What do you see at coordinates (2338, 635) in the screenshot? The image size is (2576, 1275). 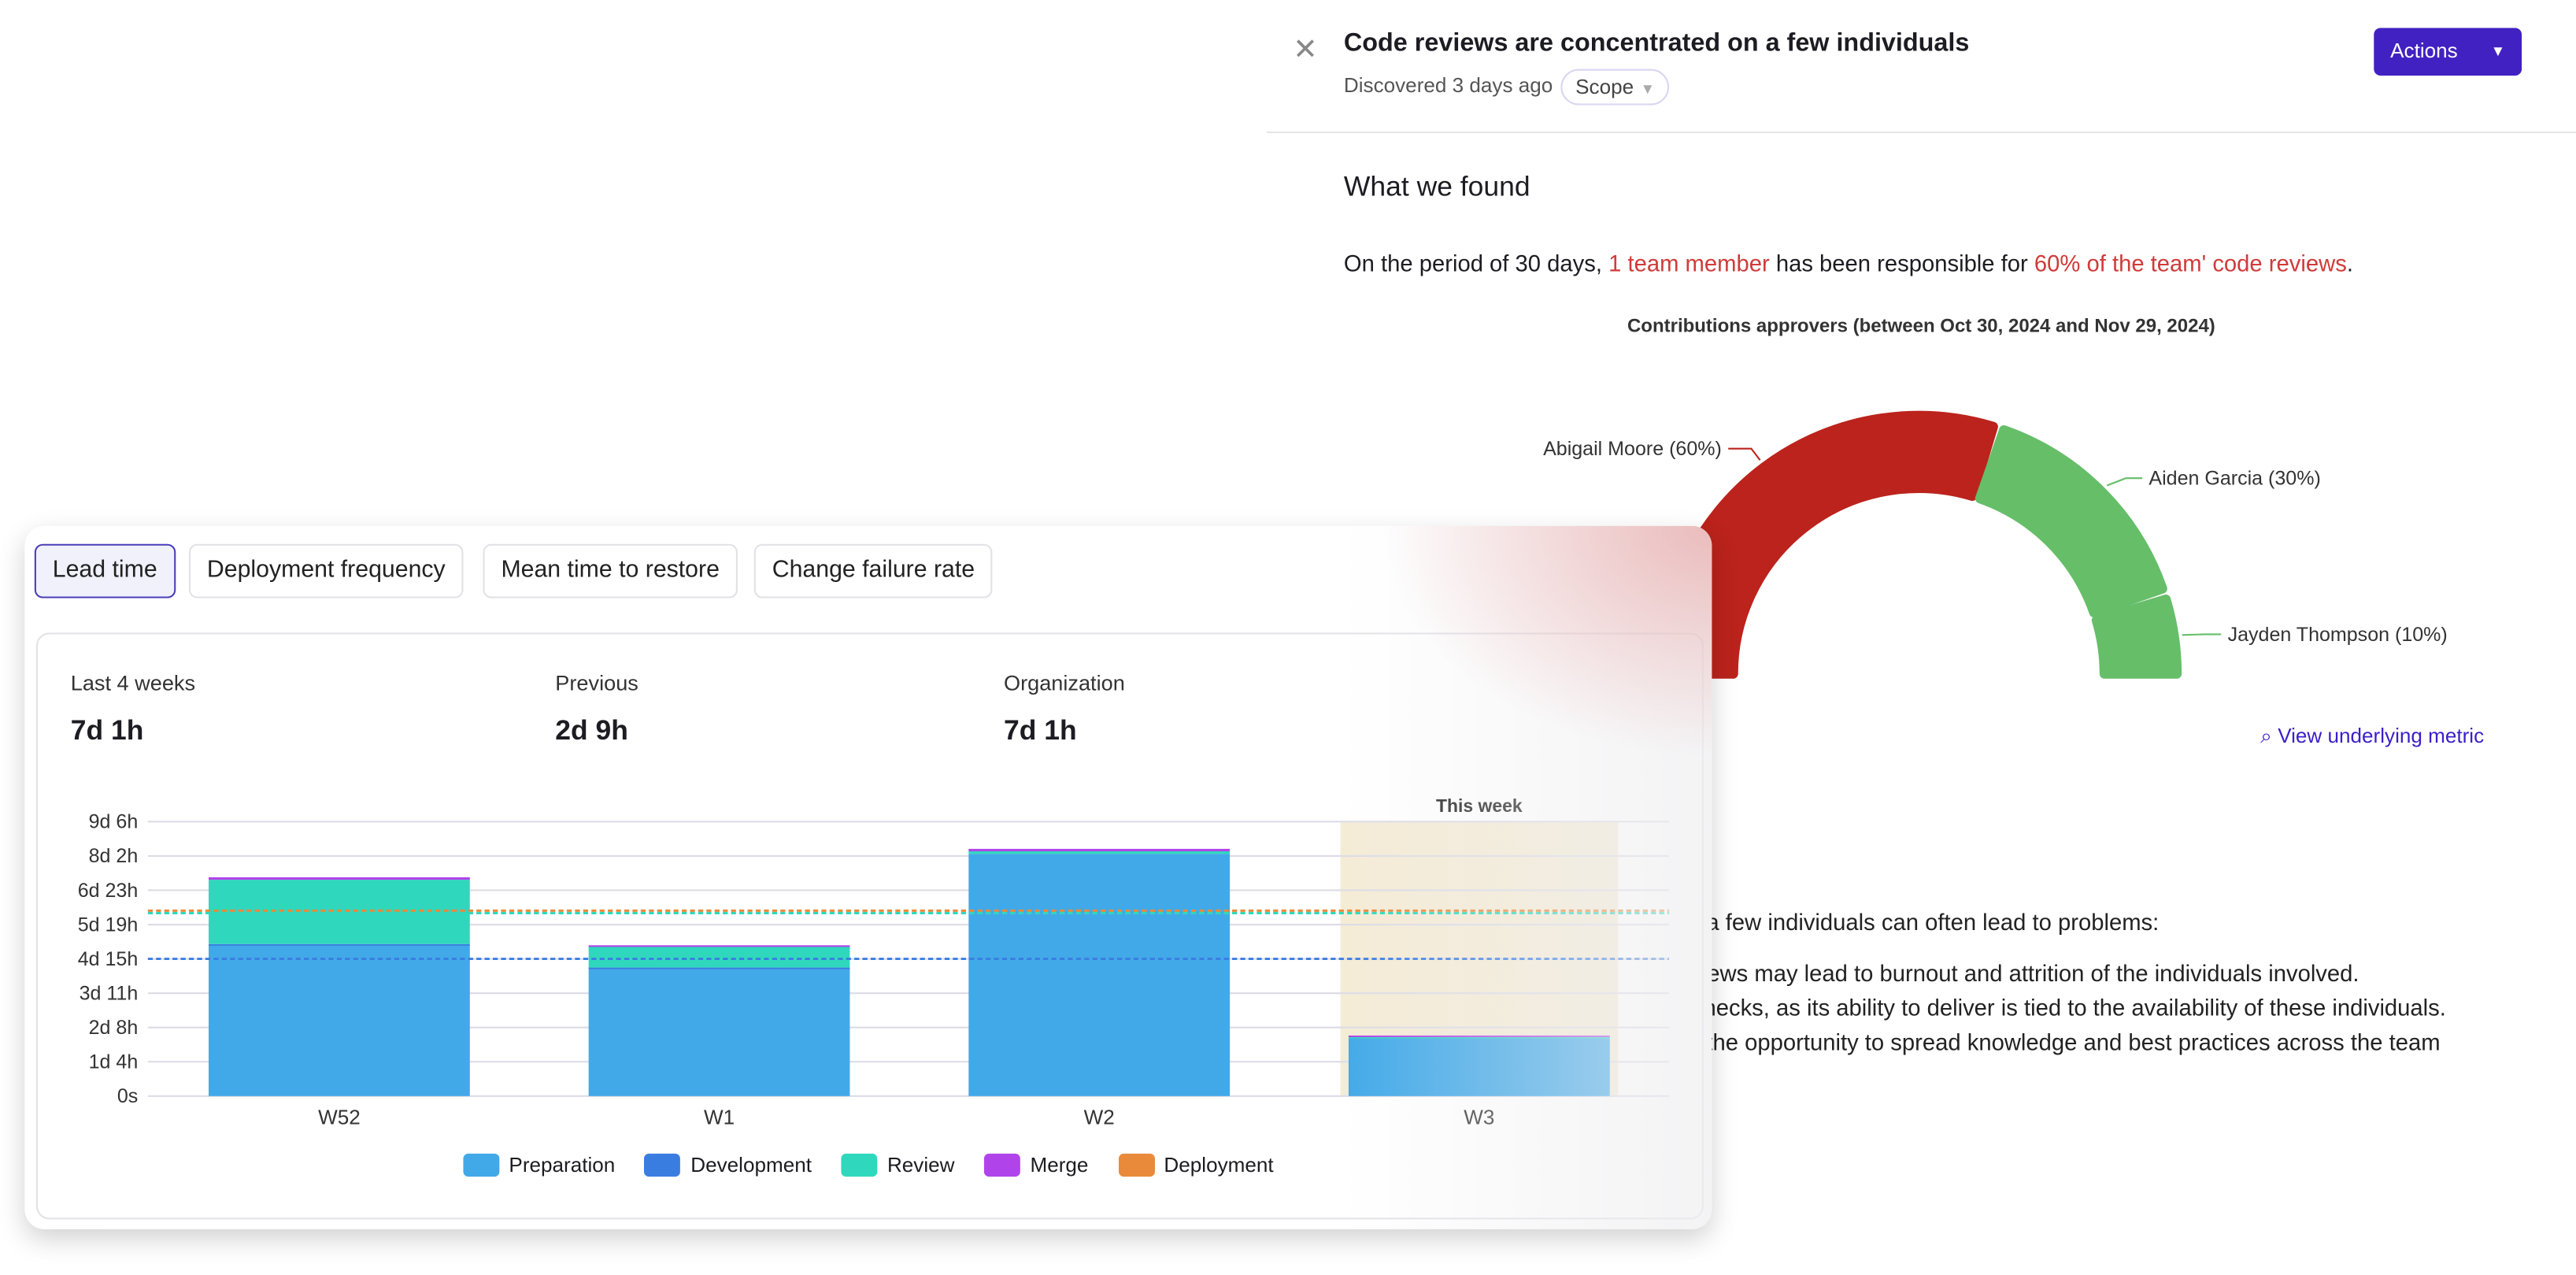 I see `slice-label: Jayden Thompson (10%)` at bounding box center [2338, 635].